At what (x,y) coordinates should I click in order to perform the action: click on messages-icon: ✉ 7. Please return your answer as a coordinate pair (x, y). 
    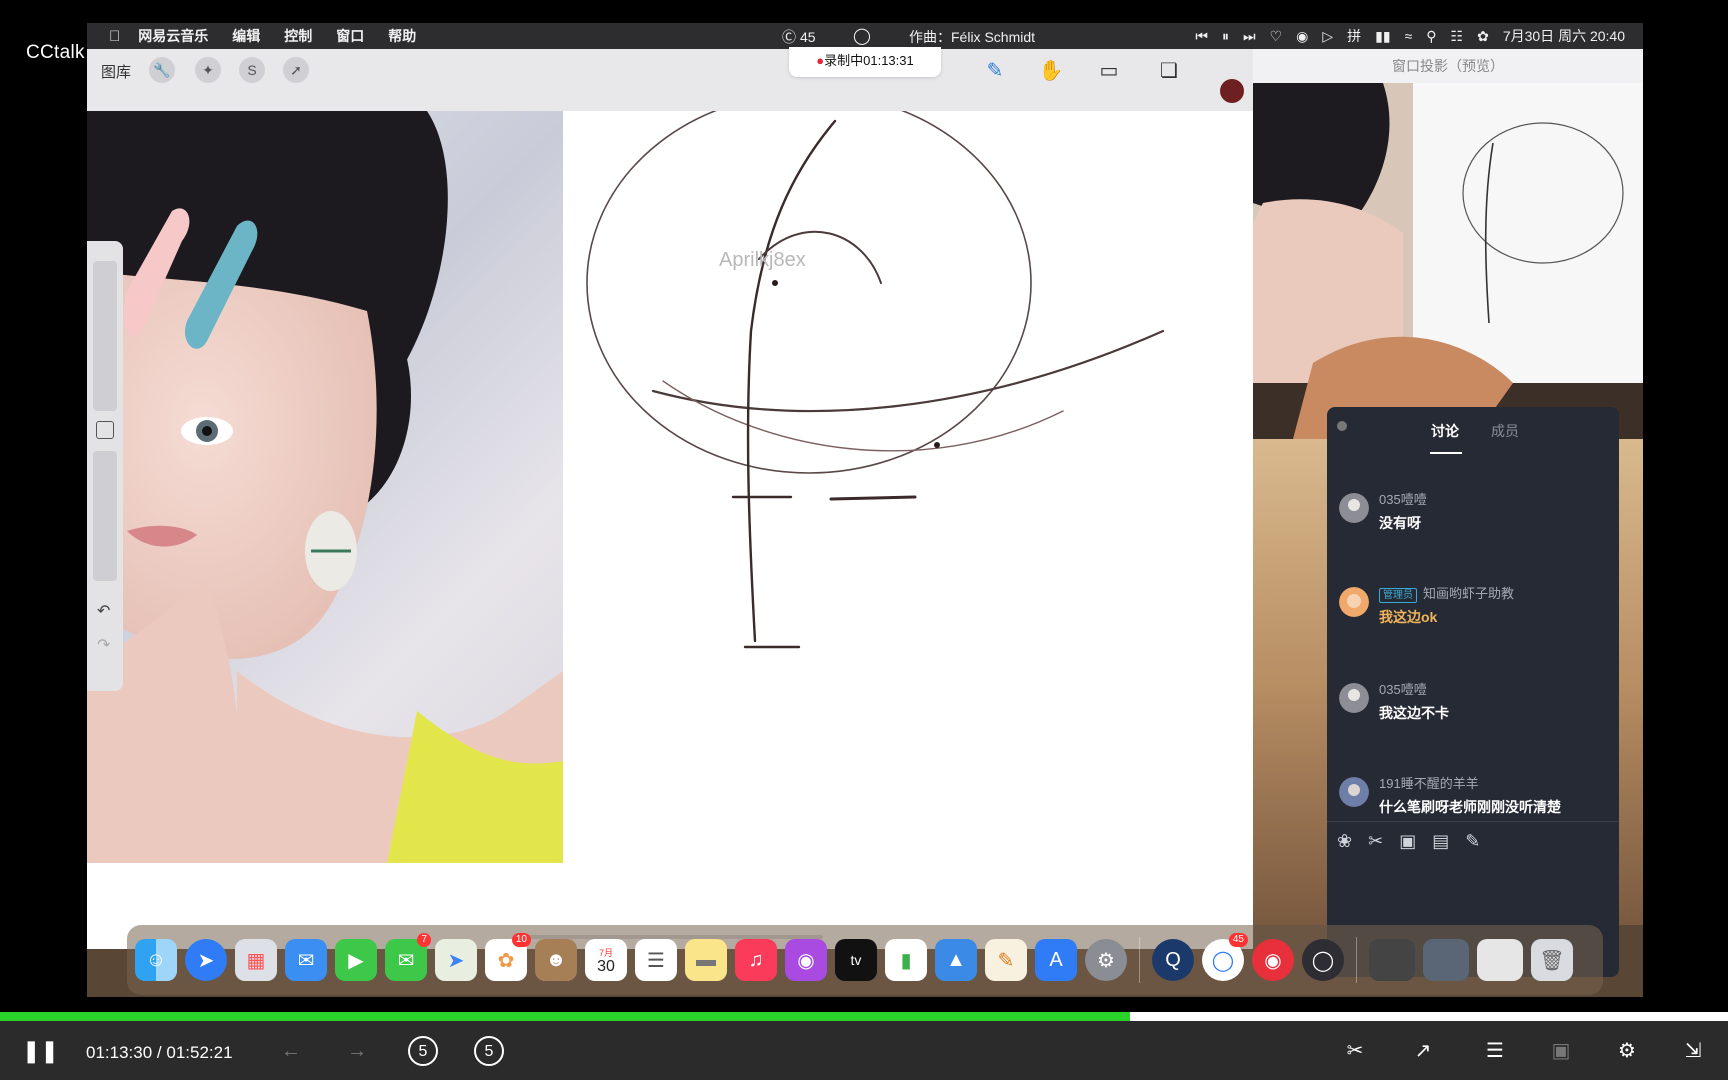
    Looking at the image, I should click on (408, 957).